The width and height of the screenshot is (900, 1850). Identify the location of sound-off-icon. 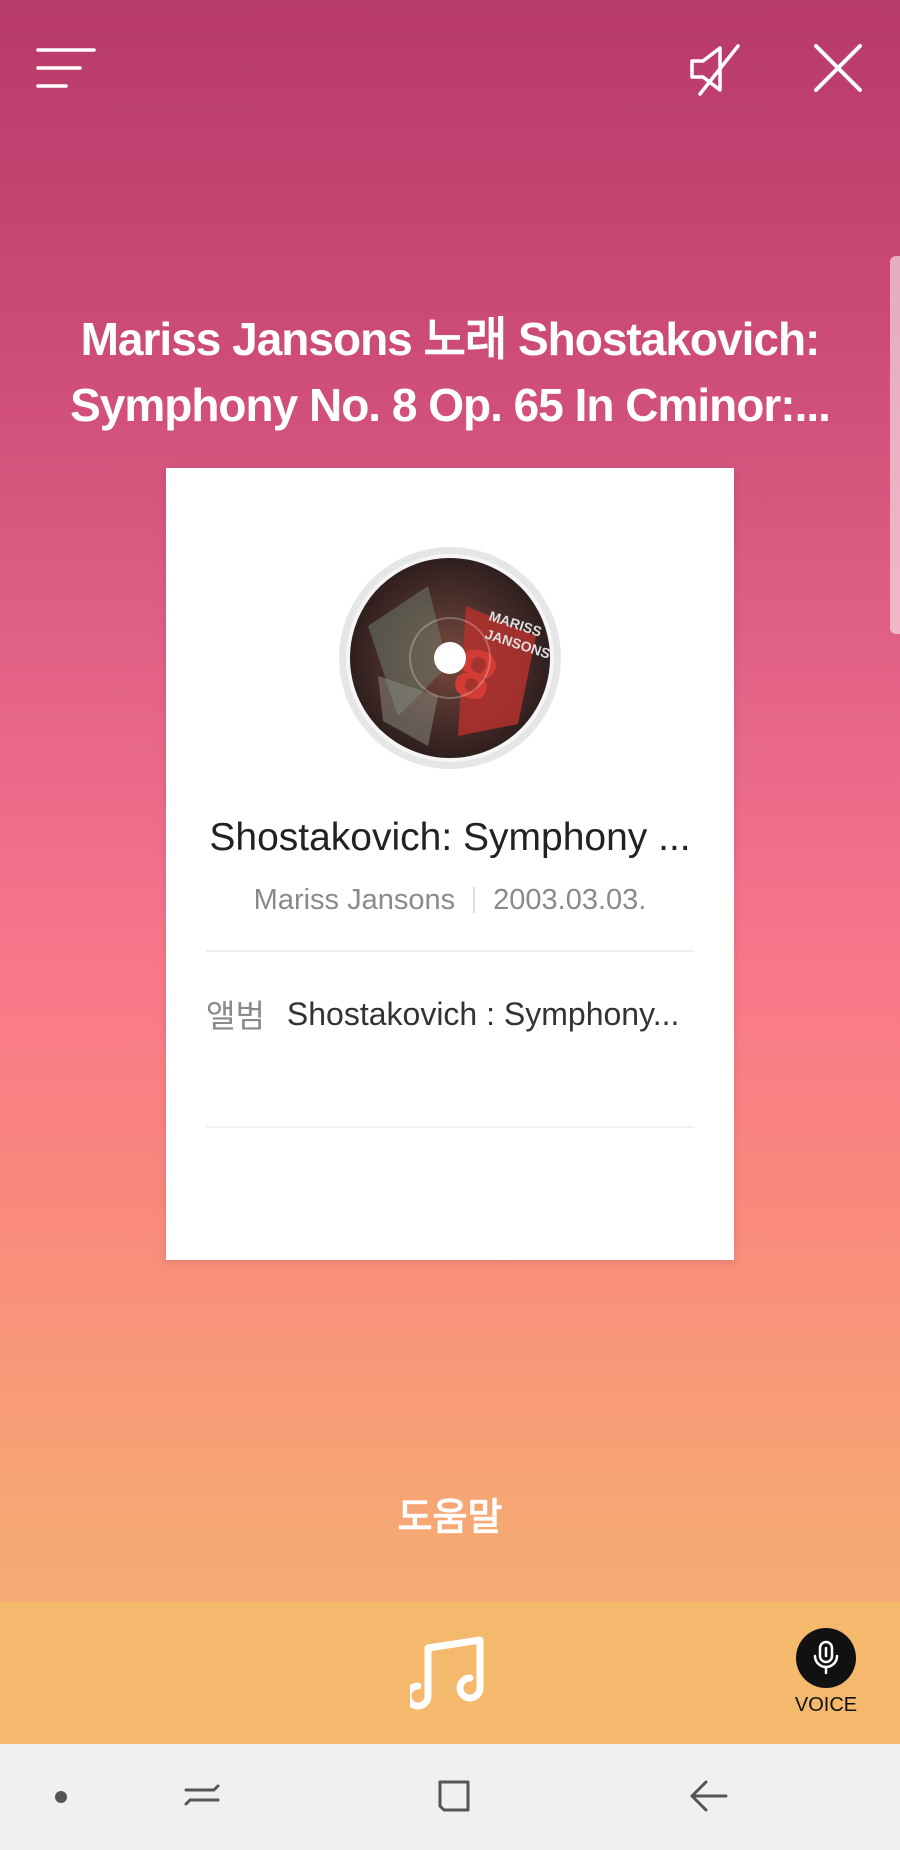
(715, 69).